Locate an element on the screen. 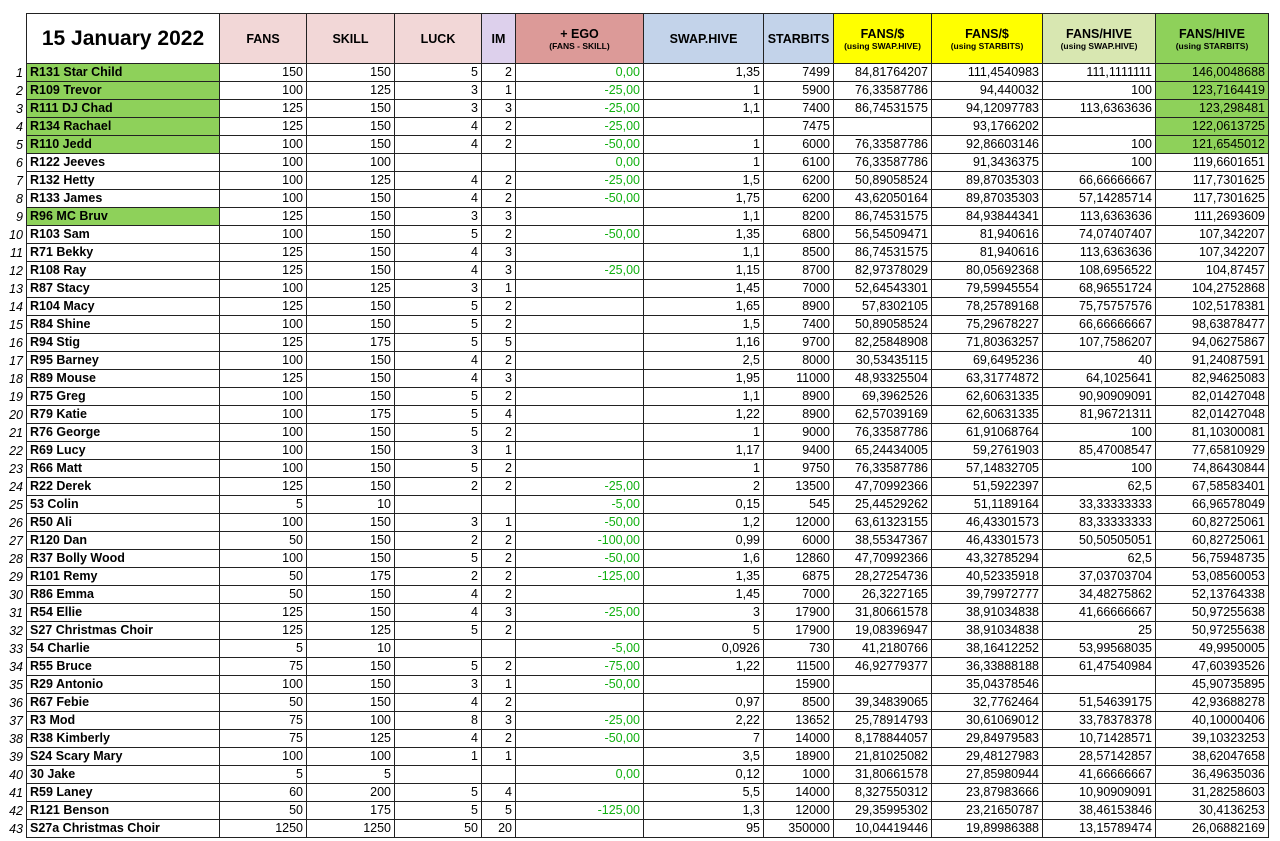 This screenshot has width=1280, height=841. cell-name: R110 Jedd is located at coordinates (123, 144).